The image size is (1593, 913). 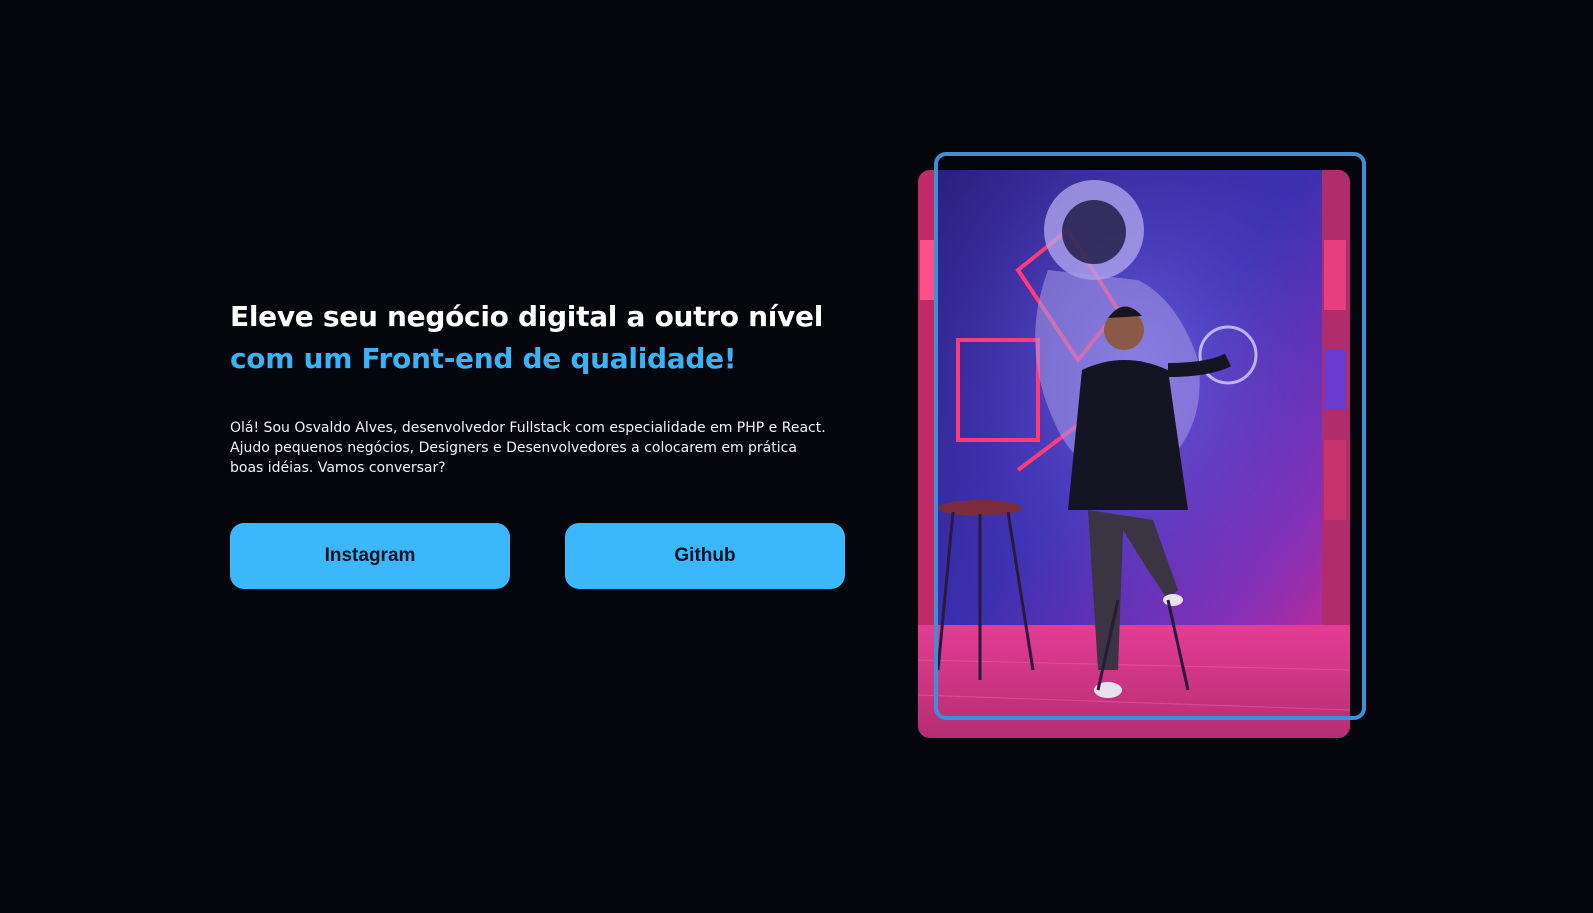 I want to click on headline-white: Eleve seu negócio digital a outro nível, so click(x=526, y=316).